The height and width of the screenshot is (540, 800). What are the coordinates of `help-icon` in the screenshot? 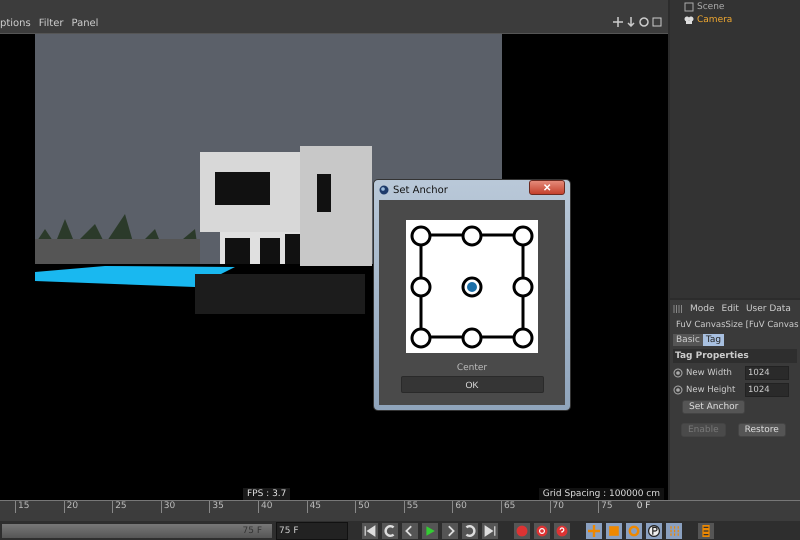 It's located at (562, 531).